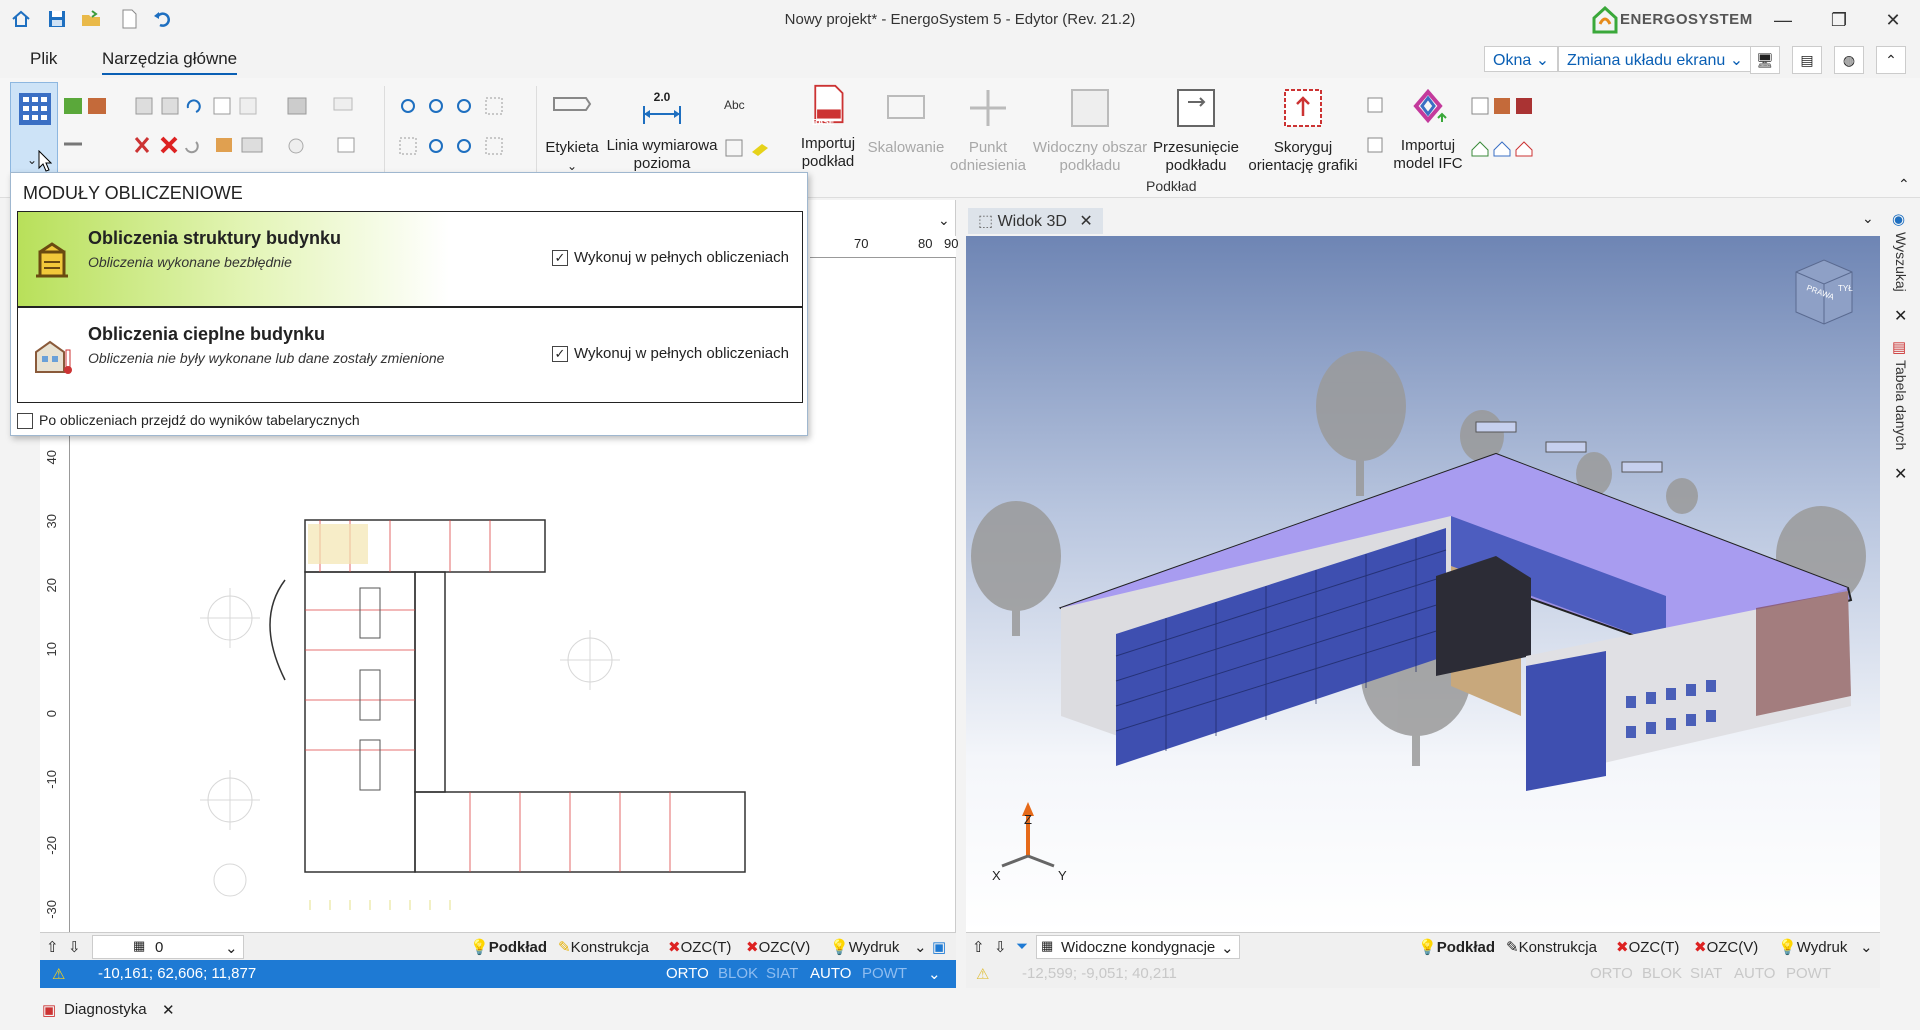 This screenshot has height=1030, width=1920. What do you see at coordinates (1901, 411) in the screenshot?
I see `side-panel-data-table: ▤ Tabela danych ✕` at bounding box center [1901, 411].